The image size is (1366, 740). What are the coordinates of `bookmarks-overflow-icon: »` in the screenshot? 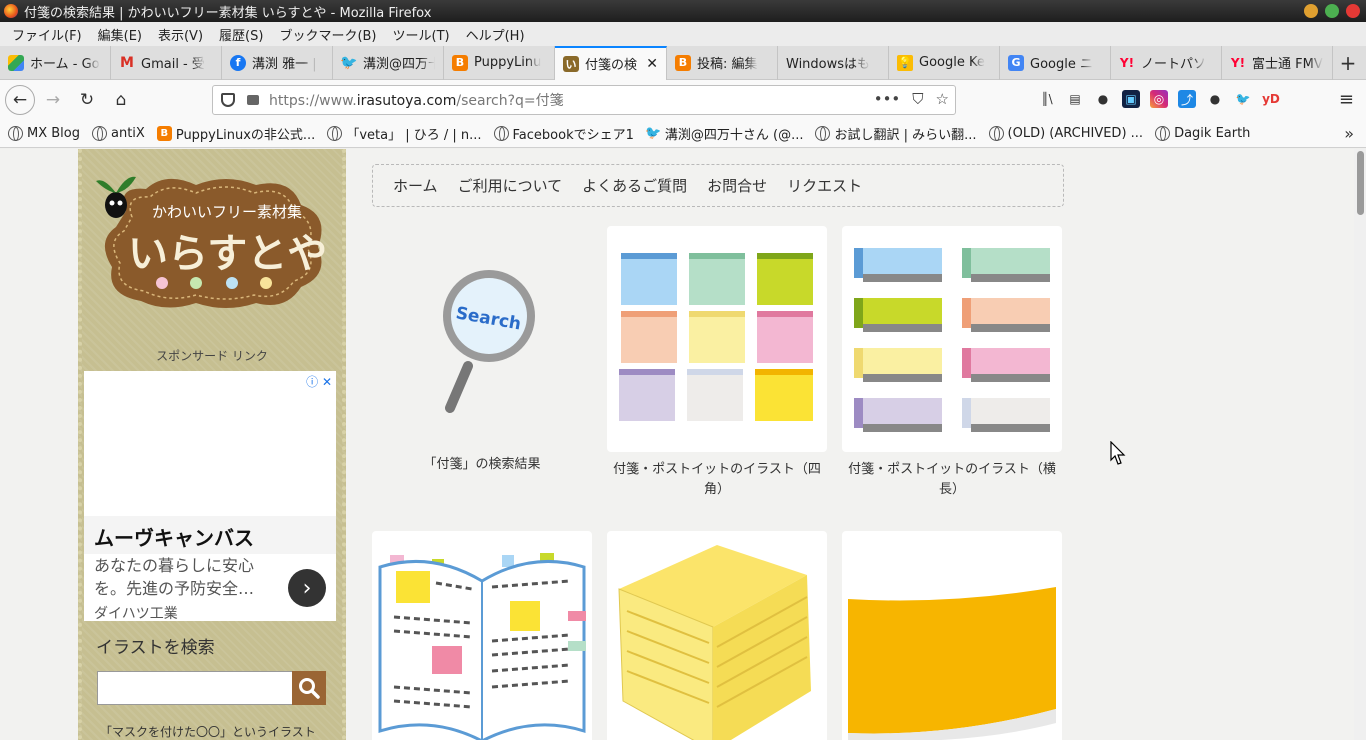 It's located at (1349, 133).